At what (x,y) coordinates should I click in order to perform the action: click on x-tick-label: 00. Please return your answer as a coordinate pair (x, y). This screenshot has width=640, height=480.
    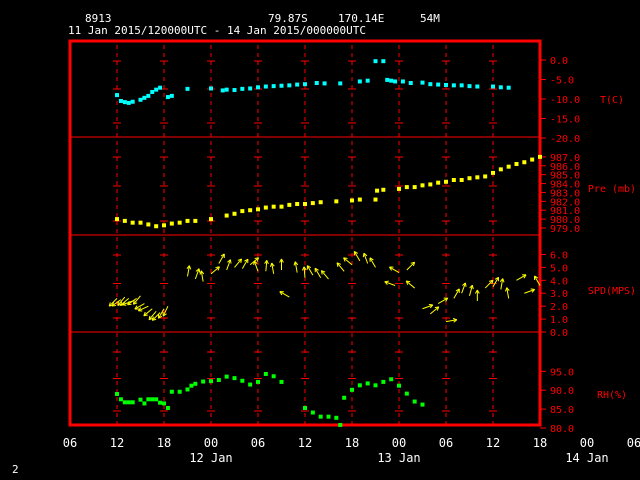
    Looking at the image, I should click on (399, 443).